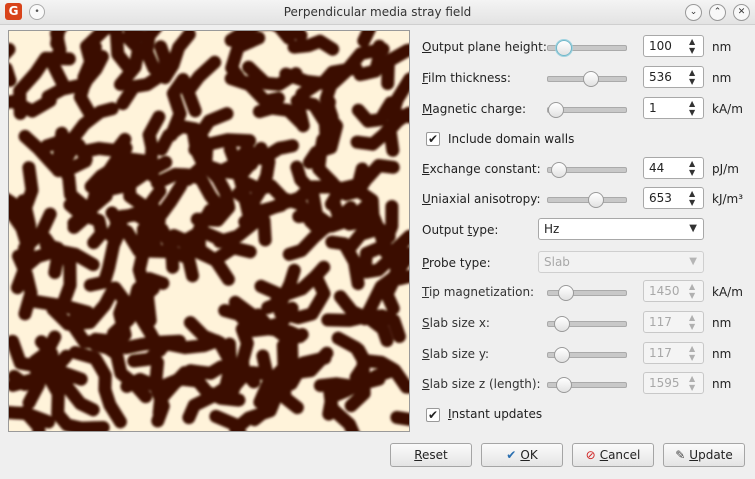  I want to click on include-domain-walls-label: Include domain walls, so click(511, 139).